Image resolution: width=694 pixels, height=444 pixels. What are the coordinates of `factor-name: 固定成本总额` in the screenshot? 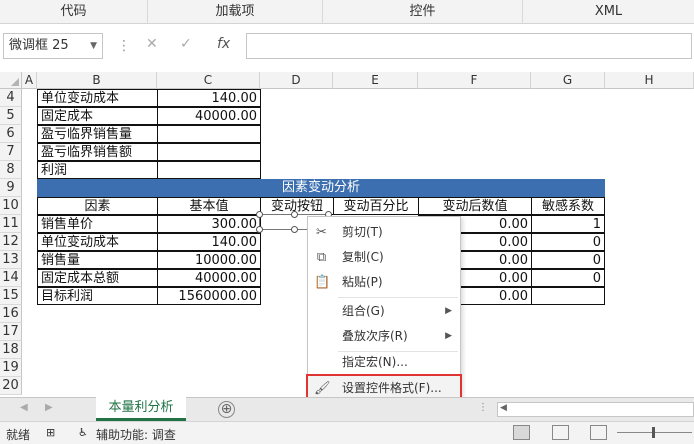 It's located at (97, 278).